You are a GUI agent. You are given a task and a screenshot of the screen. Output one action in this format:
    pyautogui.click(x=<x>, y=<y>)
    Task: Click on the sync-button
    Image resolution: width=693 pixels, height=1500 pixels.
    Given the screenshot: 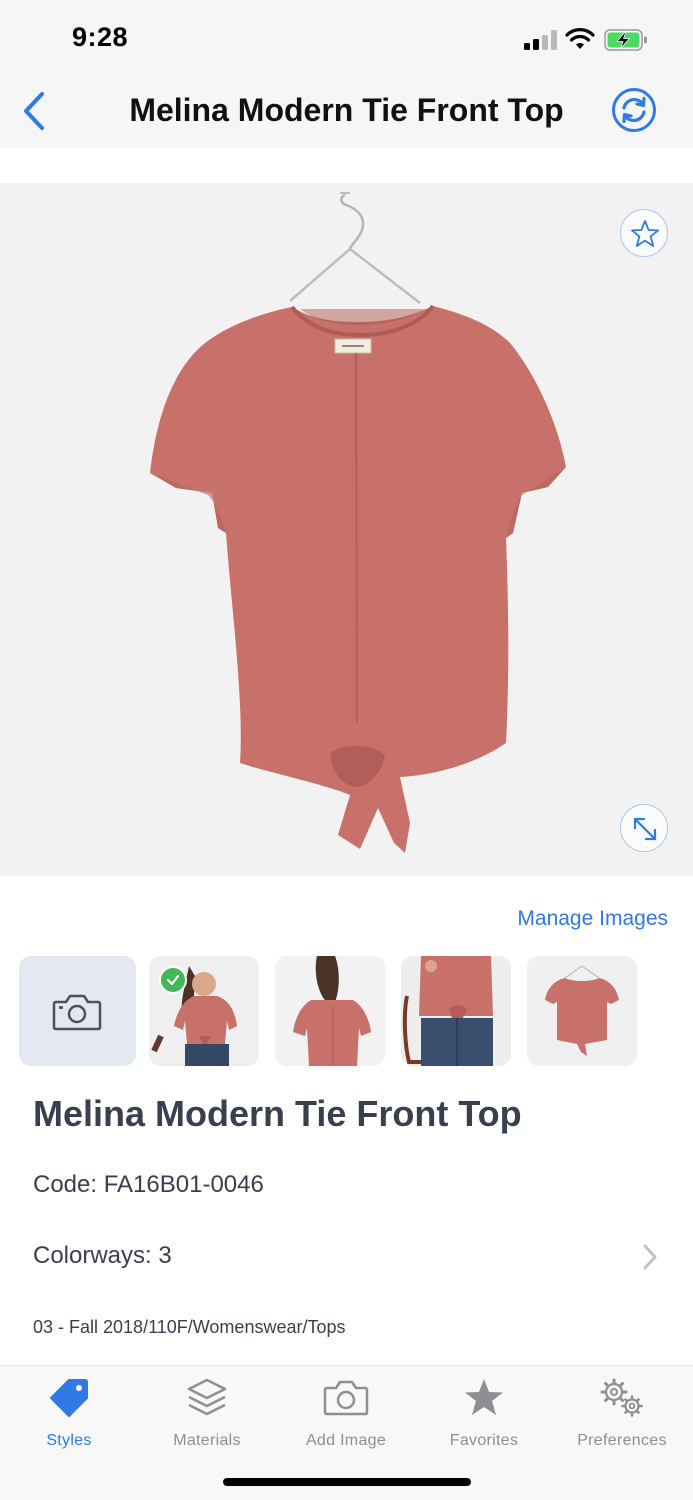 What is the action you would take?
    pyautogui.click(x=634, y=110)
    